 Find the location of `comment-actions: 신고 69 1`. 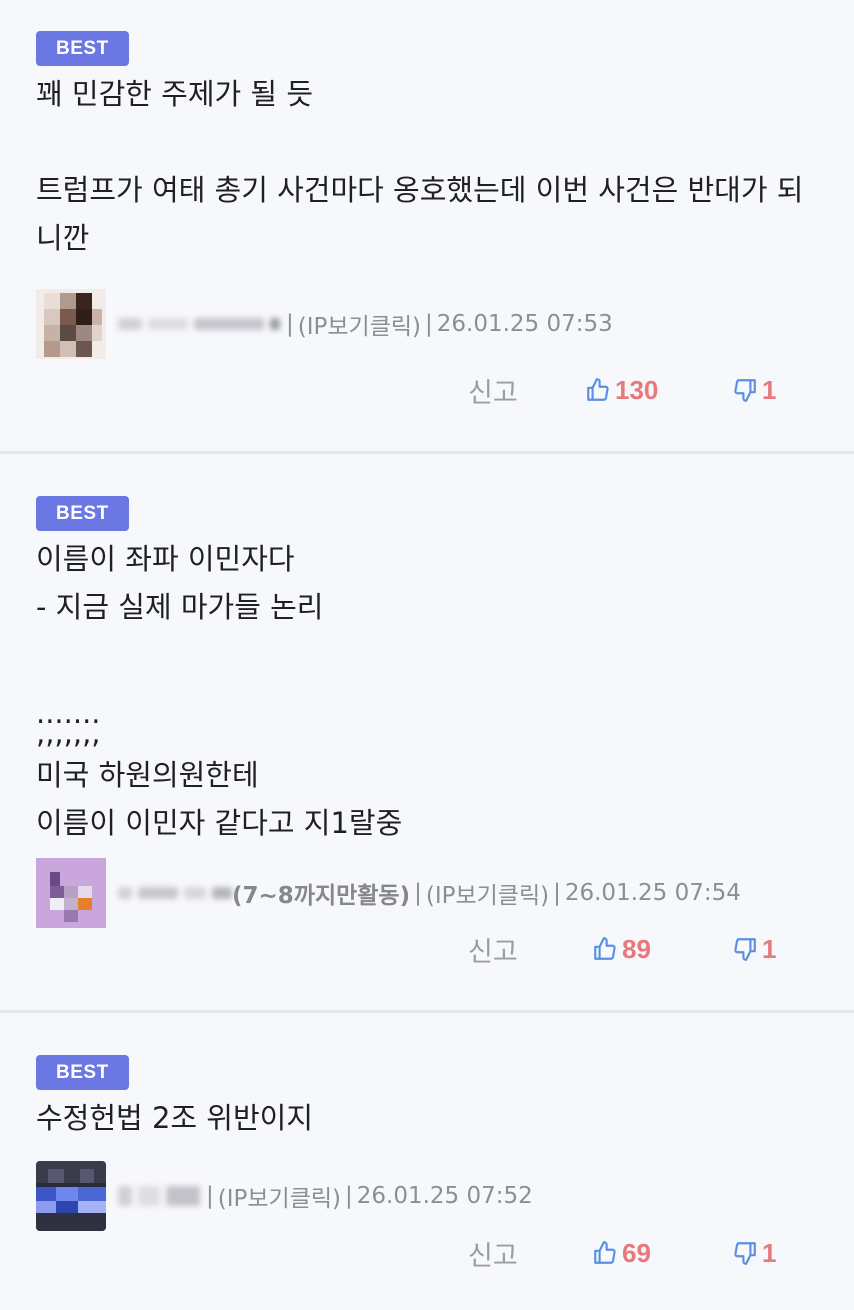

comment-actions: 신고 69 1 is located at coordinates (427, 1253).